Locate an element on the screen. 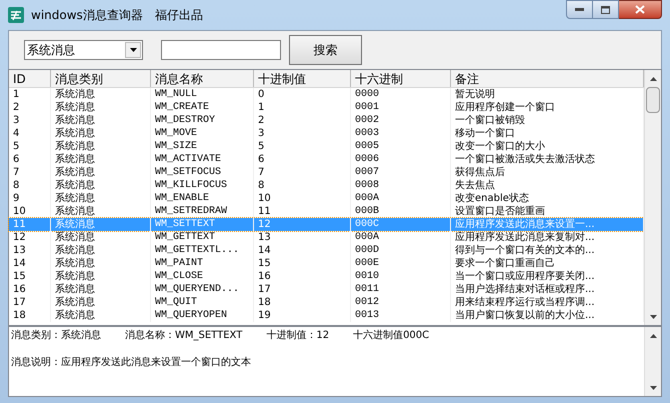  close-icon is located at coordinates (640, 9).